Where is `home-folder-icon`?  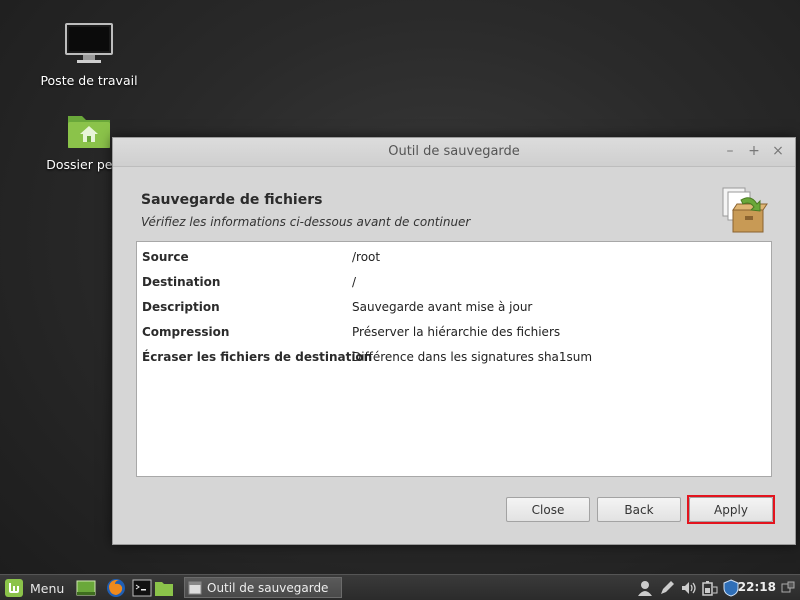 home-folder-icon is located at coordinates (89, 132).